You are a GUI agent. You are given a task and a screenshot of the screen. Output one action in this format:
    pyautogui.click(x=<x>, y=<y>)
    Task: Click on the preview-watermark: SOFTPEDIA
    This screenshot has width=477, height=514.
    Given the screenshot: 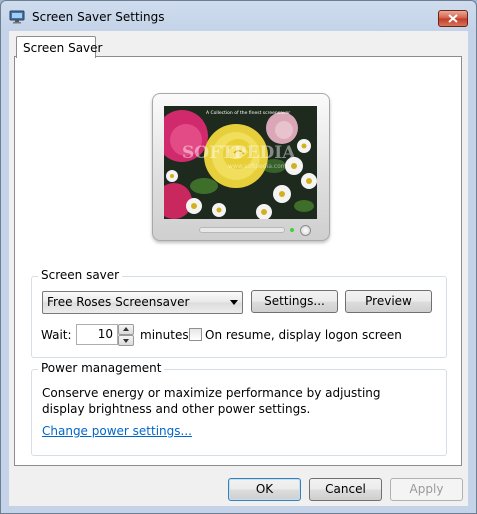 What is the action you would take?
    pyautogui.click(x=239, y=153)
    